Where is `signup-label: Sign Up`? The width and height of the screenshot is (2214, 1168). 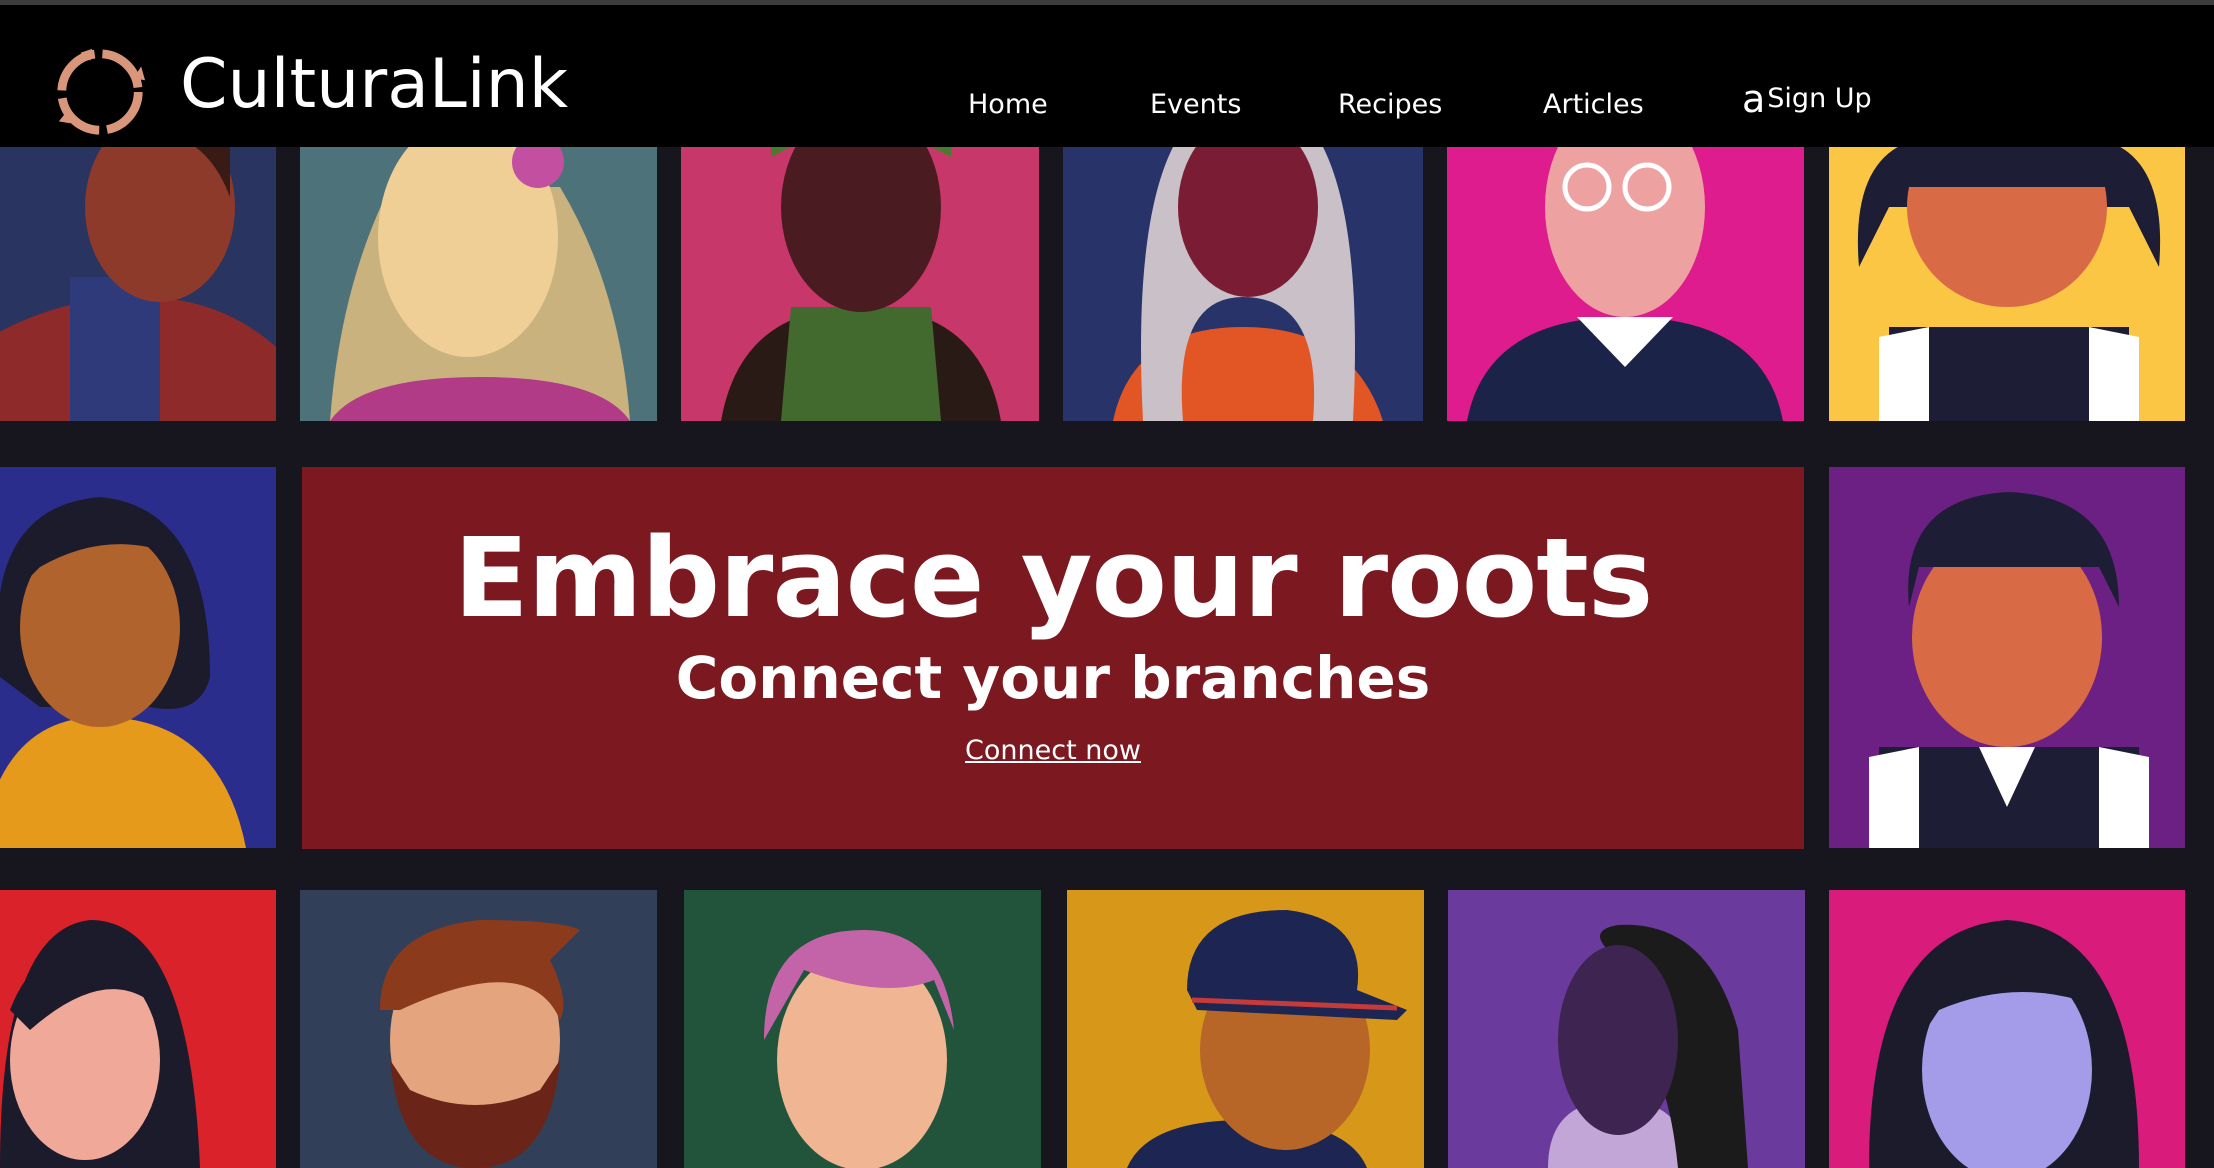
signup-label: Sign Up is located at coordinates (1819, 98).